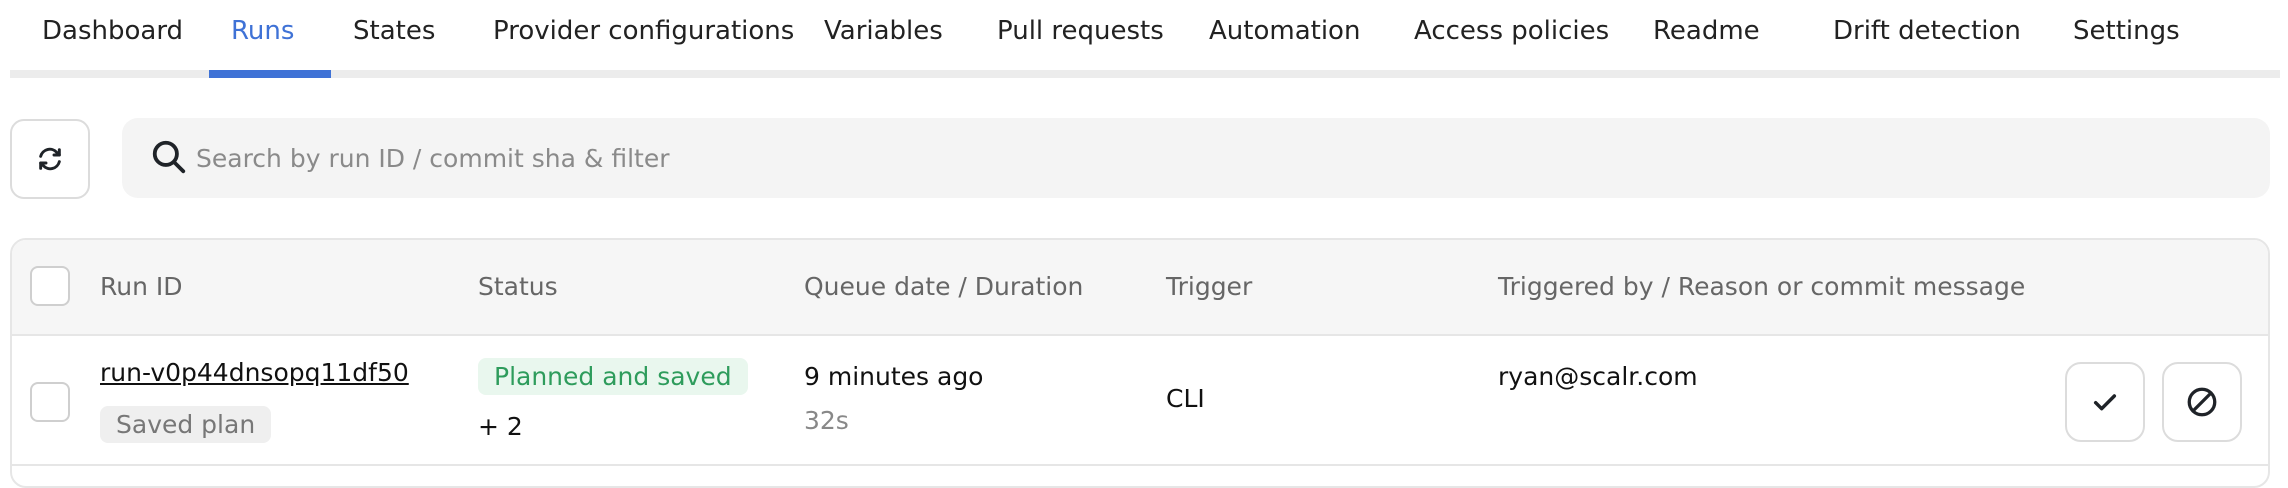 This screenshot has height=488, width=2288. I want to click on select-all-checkbox, so click(50, 286).